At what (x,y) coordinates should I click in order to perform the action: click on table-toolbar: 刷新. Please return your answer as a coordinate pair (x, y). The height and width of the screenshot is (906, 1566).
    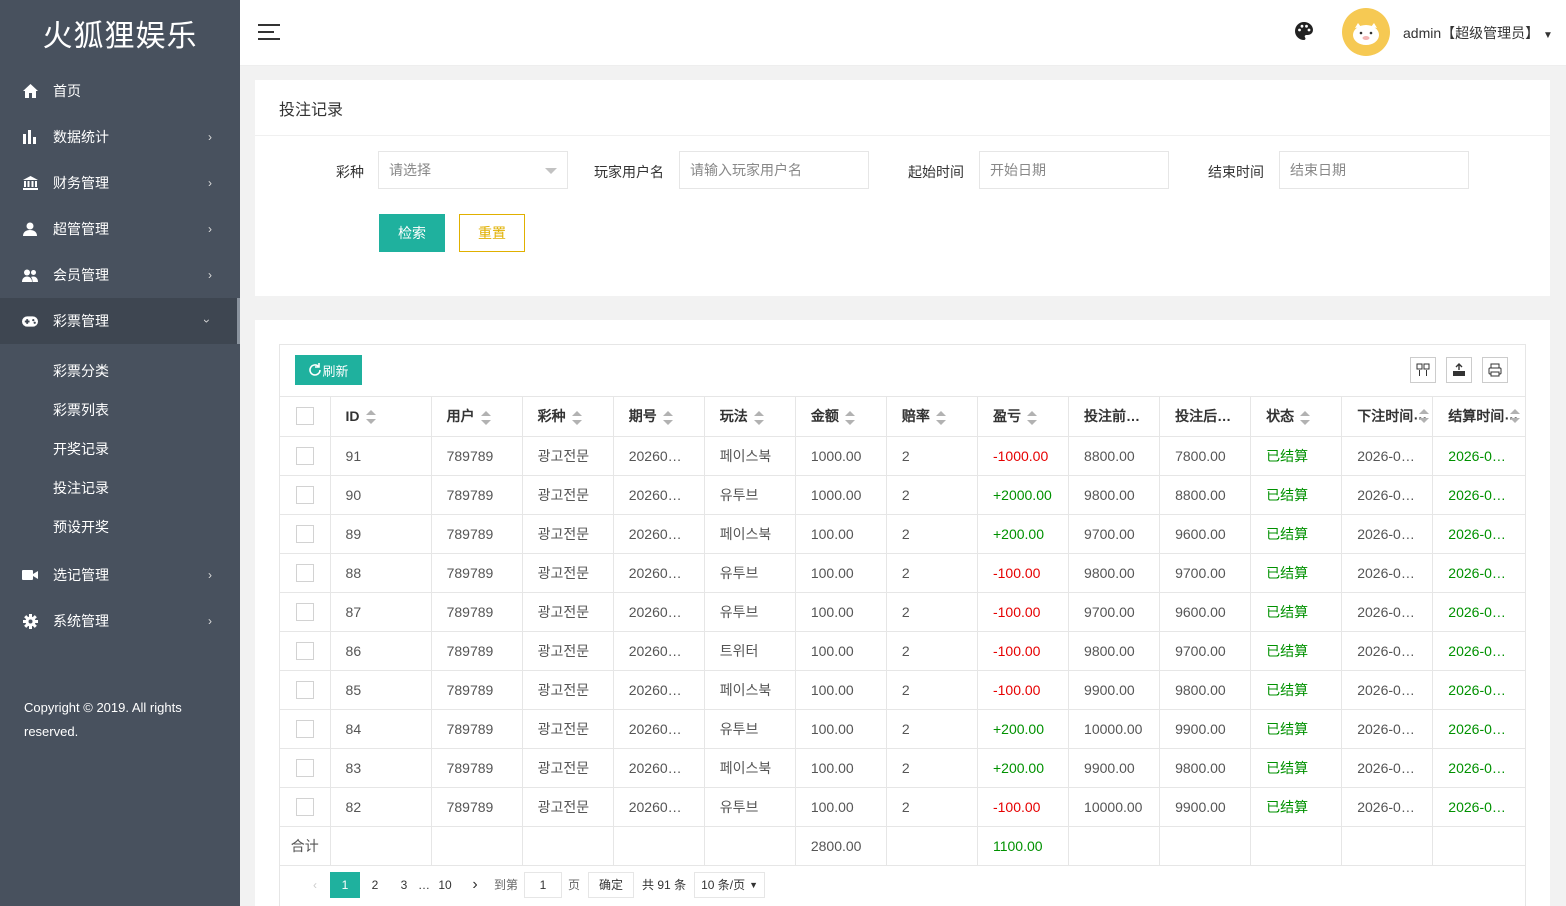
    Looking at the image, I should click on (902, 371).